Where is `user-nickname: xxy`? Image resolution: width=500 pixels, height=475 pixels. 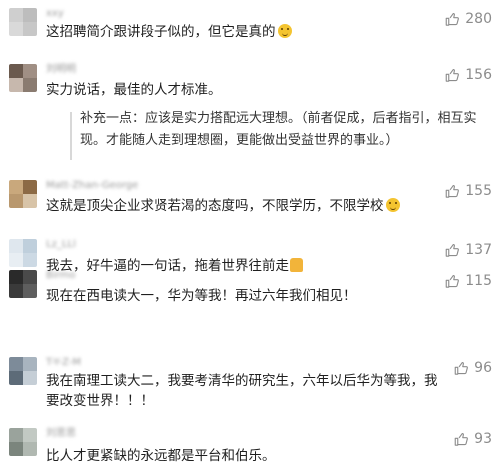
user-nickname: xxy is located at coordinates (55, 14).